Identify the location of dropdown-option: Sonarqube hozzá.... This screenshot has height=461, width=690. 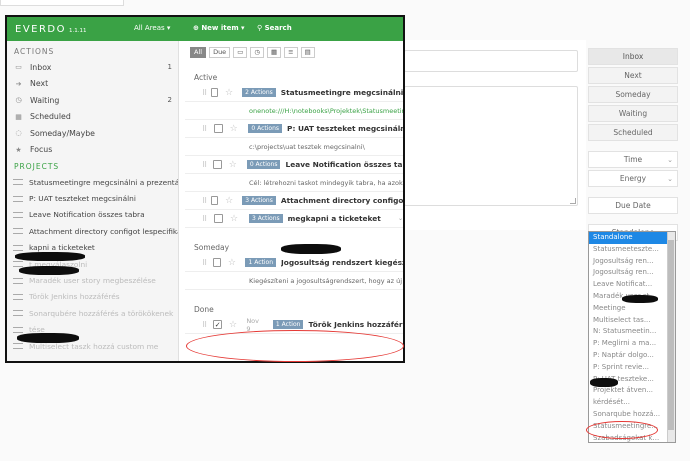
(628, 415).